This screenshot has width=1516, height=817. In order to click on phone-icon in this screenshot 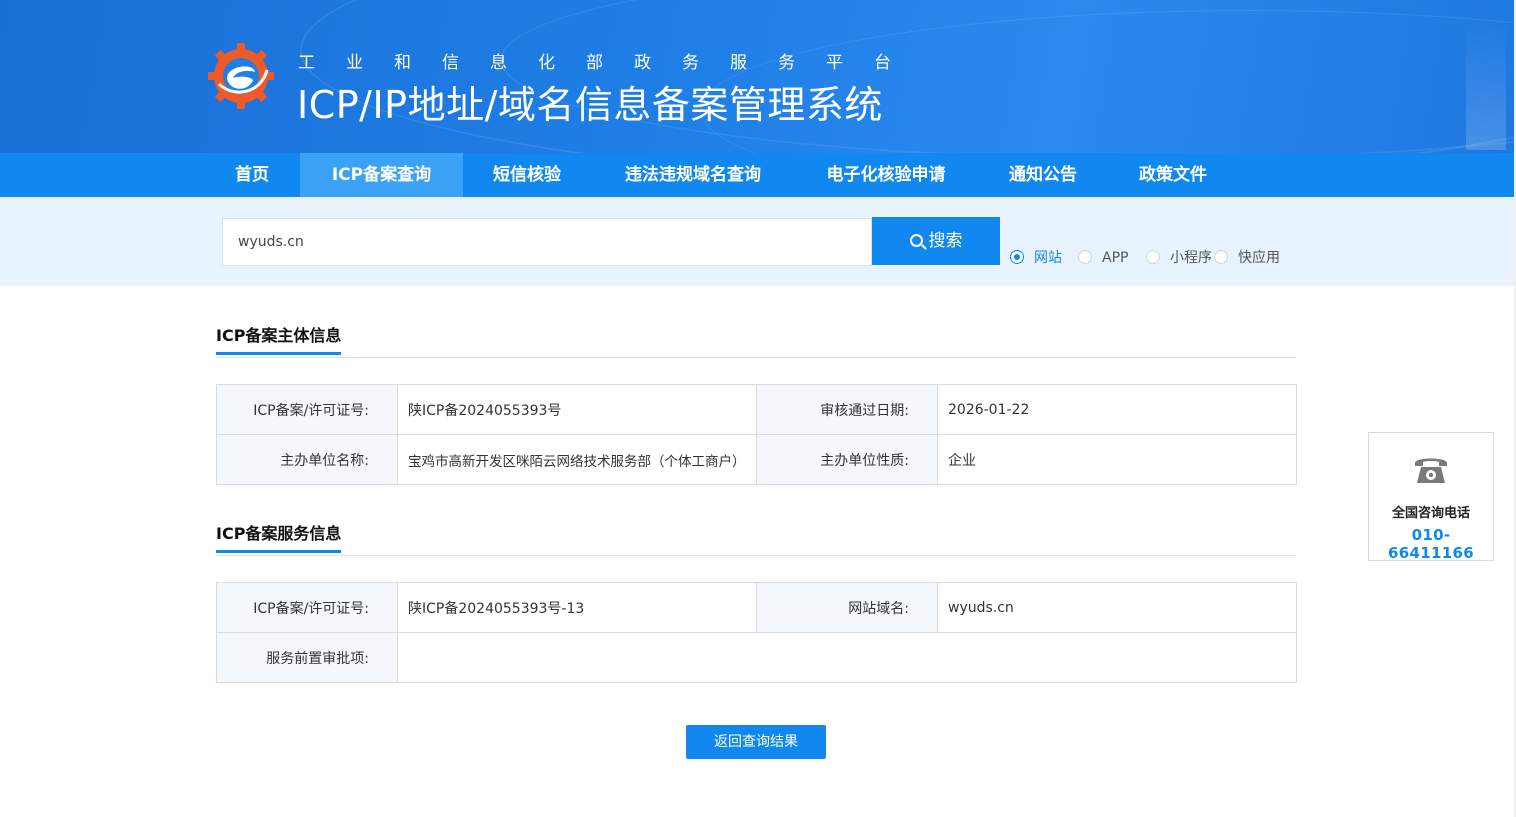, I will do `click(1431, 470)`.